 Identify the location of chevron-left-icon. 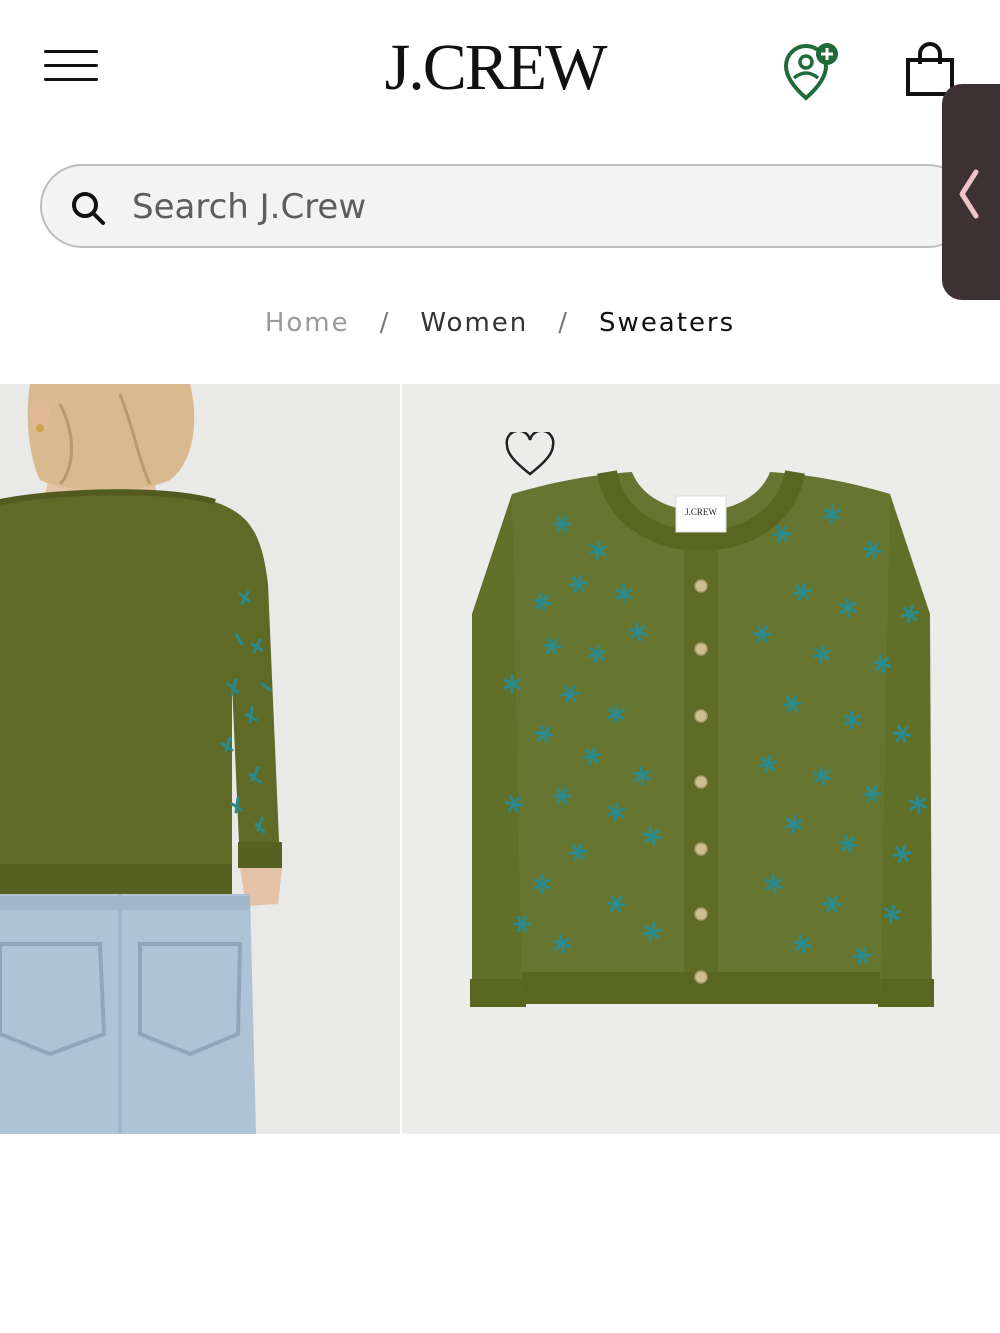
(969, 194).